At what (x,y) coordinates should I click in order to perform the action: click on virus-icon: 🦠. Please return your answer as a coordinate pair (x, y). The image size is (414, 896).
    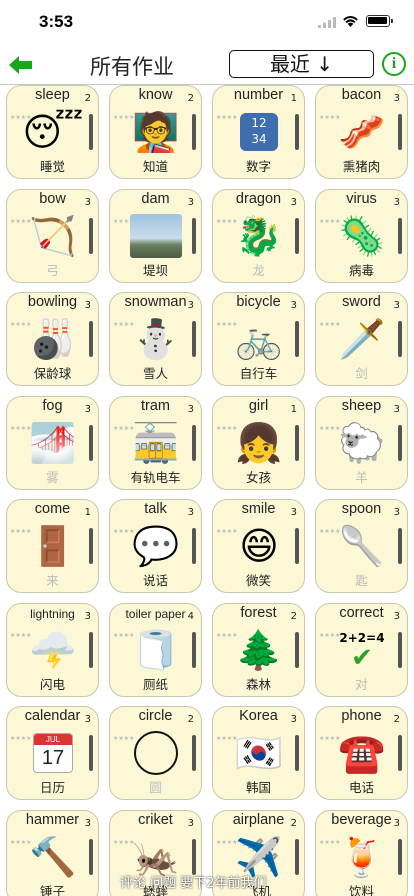
    Looking at the image, I should click on (362, 235).